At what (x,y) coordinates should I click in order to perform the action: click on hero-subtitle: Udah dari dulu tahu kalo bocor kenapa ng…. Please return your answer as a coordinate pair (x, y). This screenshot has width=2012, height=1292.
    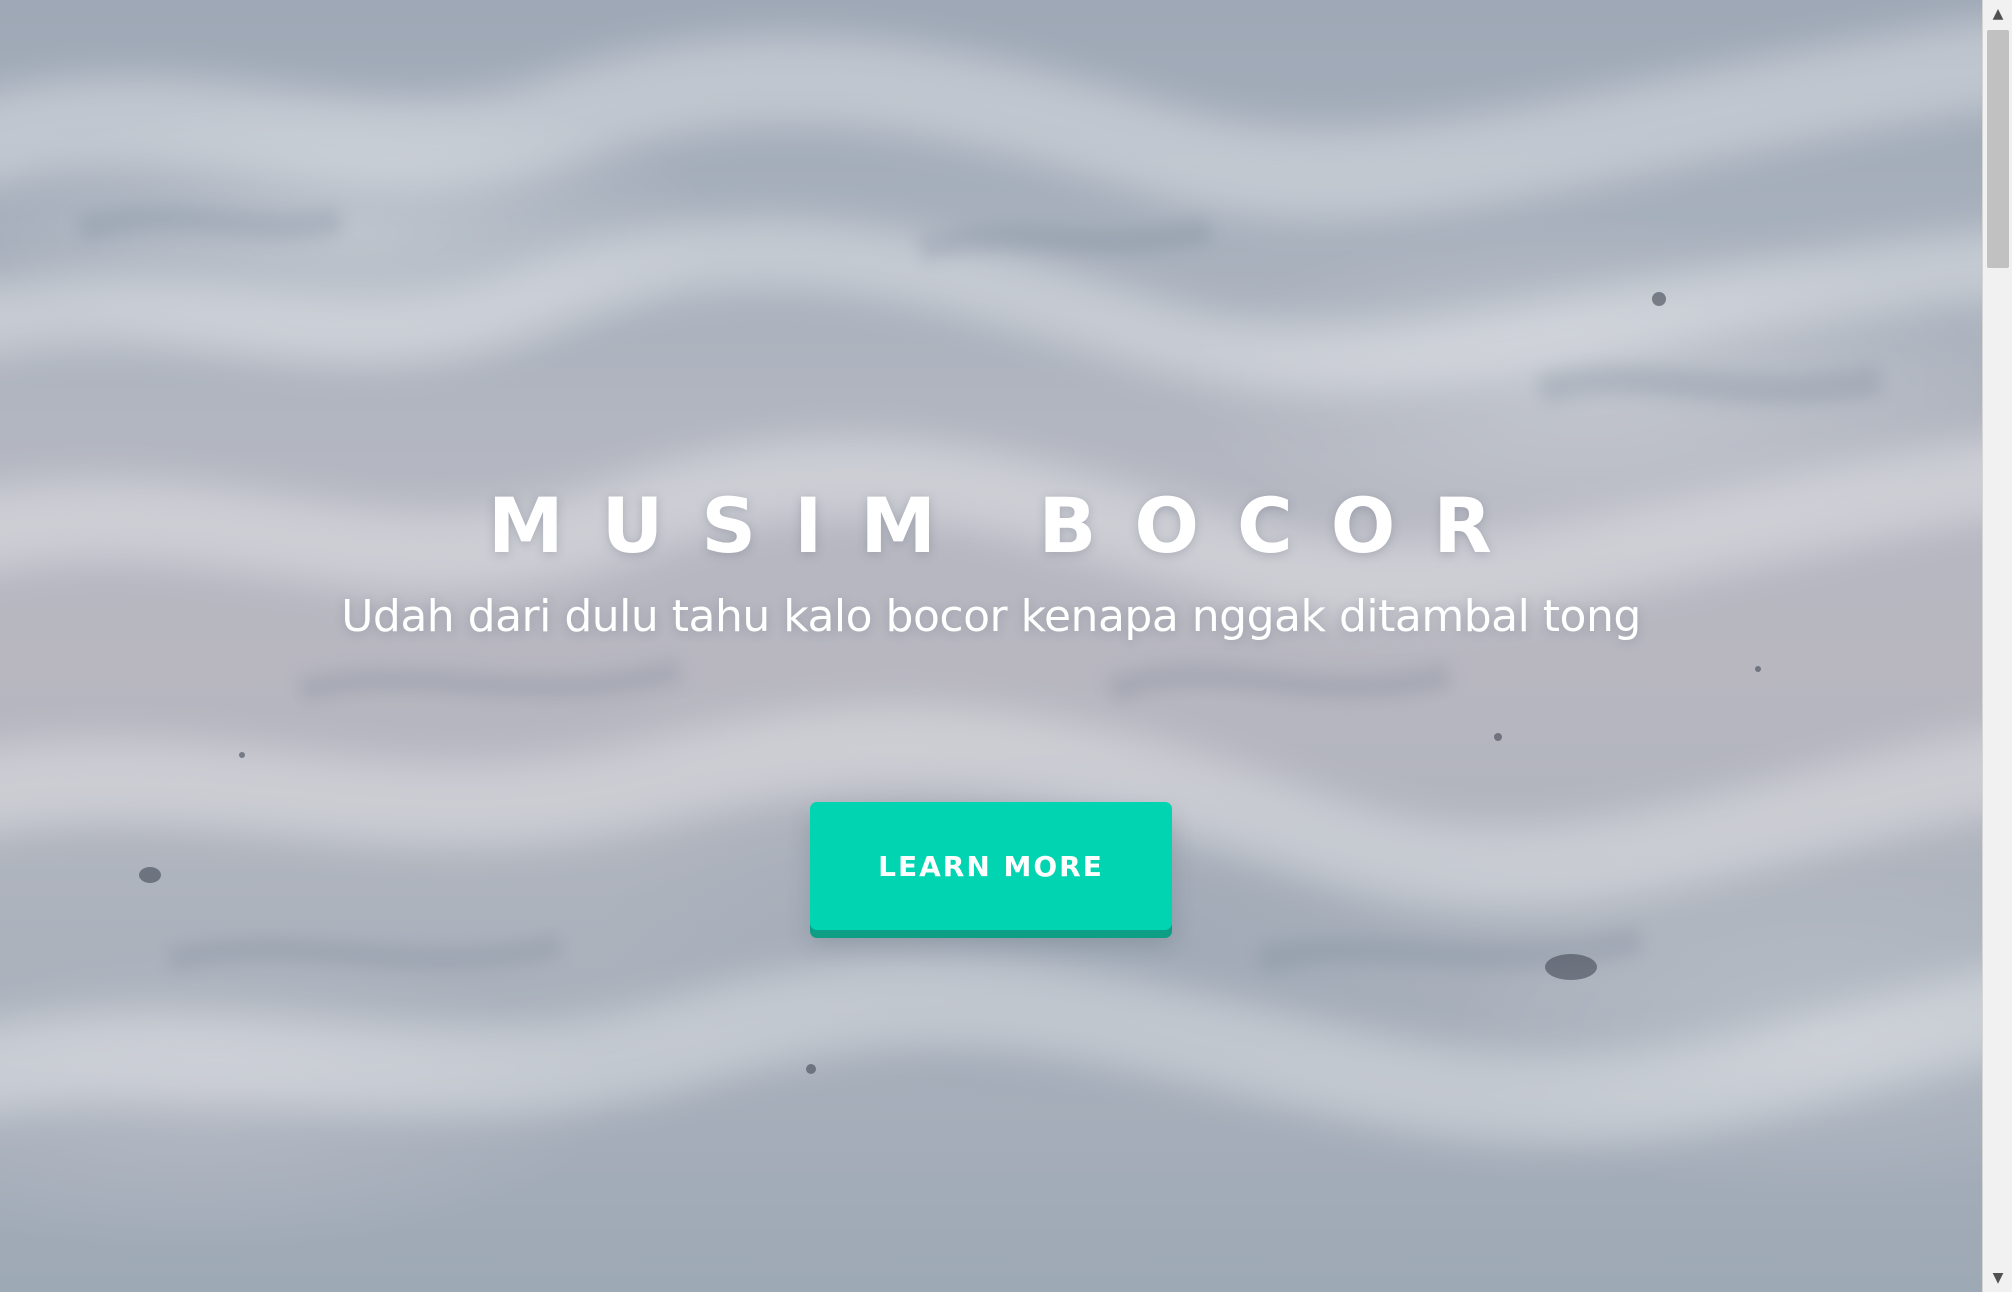
    Looking at the image, I should click on (991, 616).